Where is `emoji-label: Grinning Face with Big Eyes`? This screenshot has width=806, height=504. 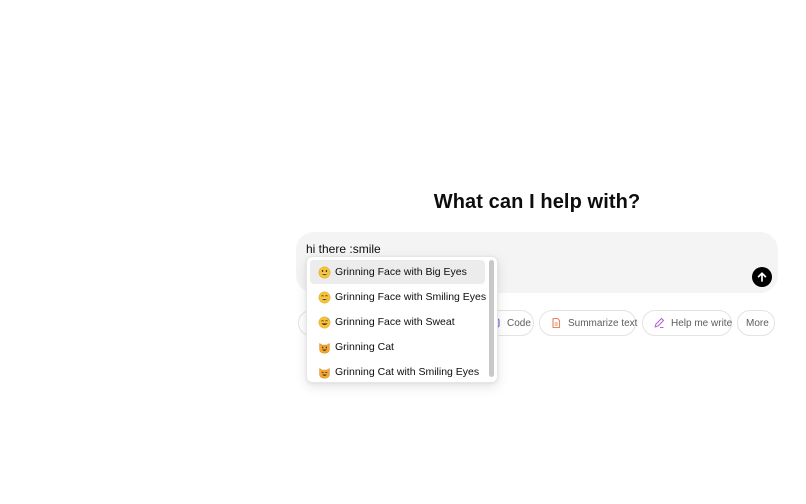
emoji-label: Grinning Face with Big Eyes is located at coordinates (401, 272).